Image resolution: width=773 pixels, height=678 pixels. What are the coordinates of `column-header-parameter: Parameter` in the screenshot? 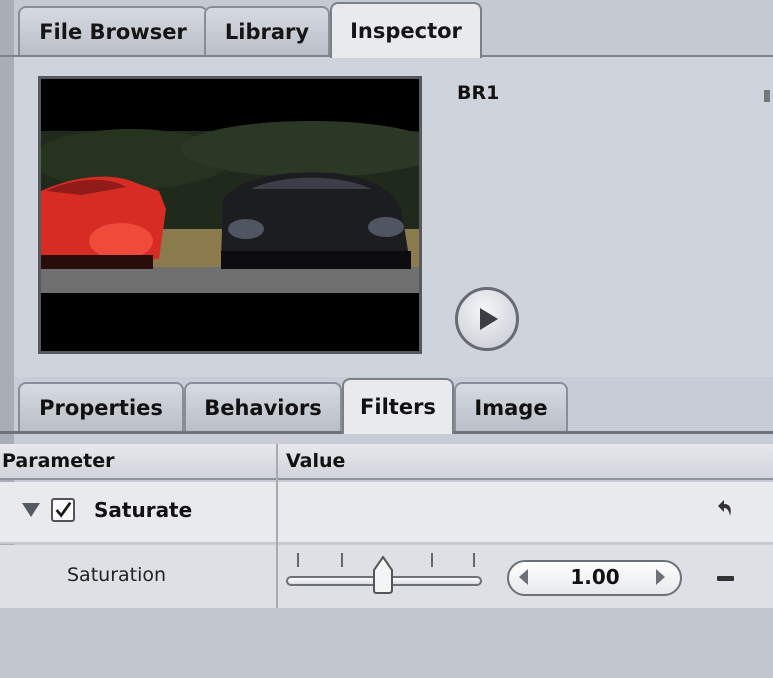 It's located at (58, 461).